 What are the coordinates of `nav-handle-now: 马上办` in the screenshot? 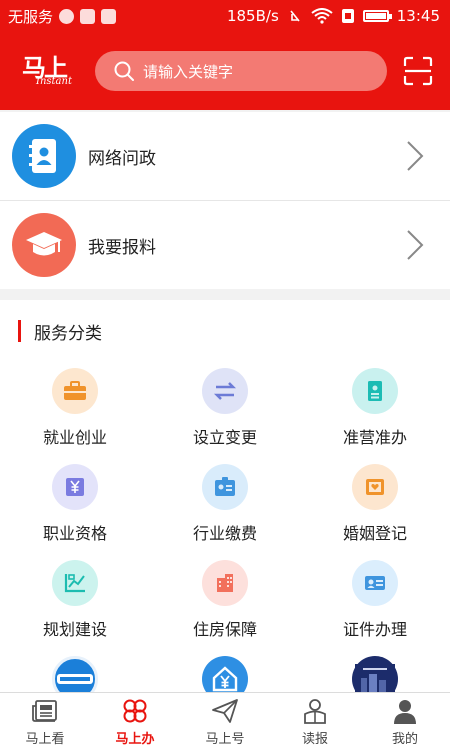 It's located at (135, 721).